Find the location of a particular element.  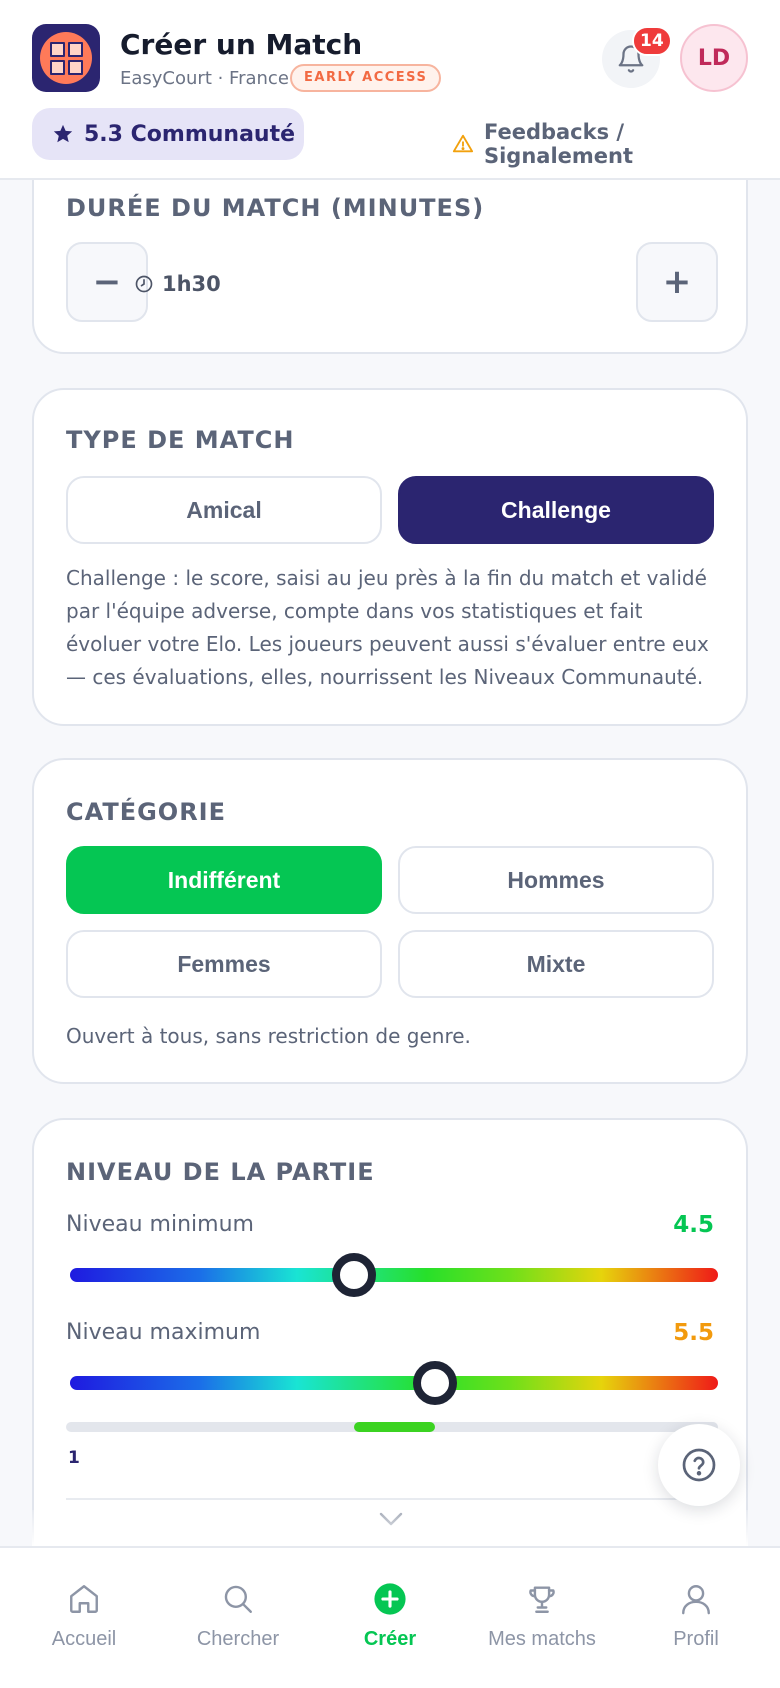

match-type-amical-button: Amical is located at coordinates (224, 510).